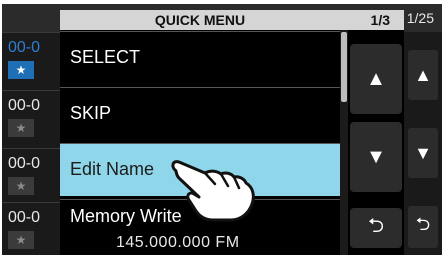 The width and height of the screenshot is (444, 257). Describe the element at coordinates (344, 67) in the screenshot. I see `scrollbar-thumb` at that location.